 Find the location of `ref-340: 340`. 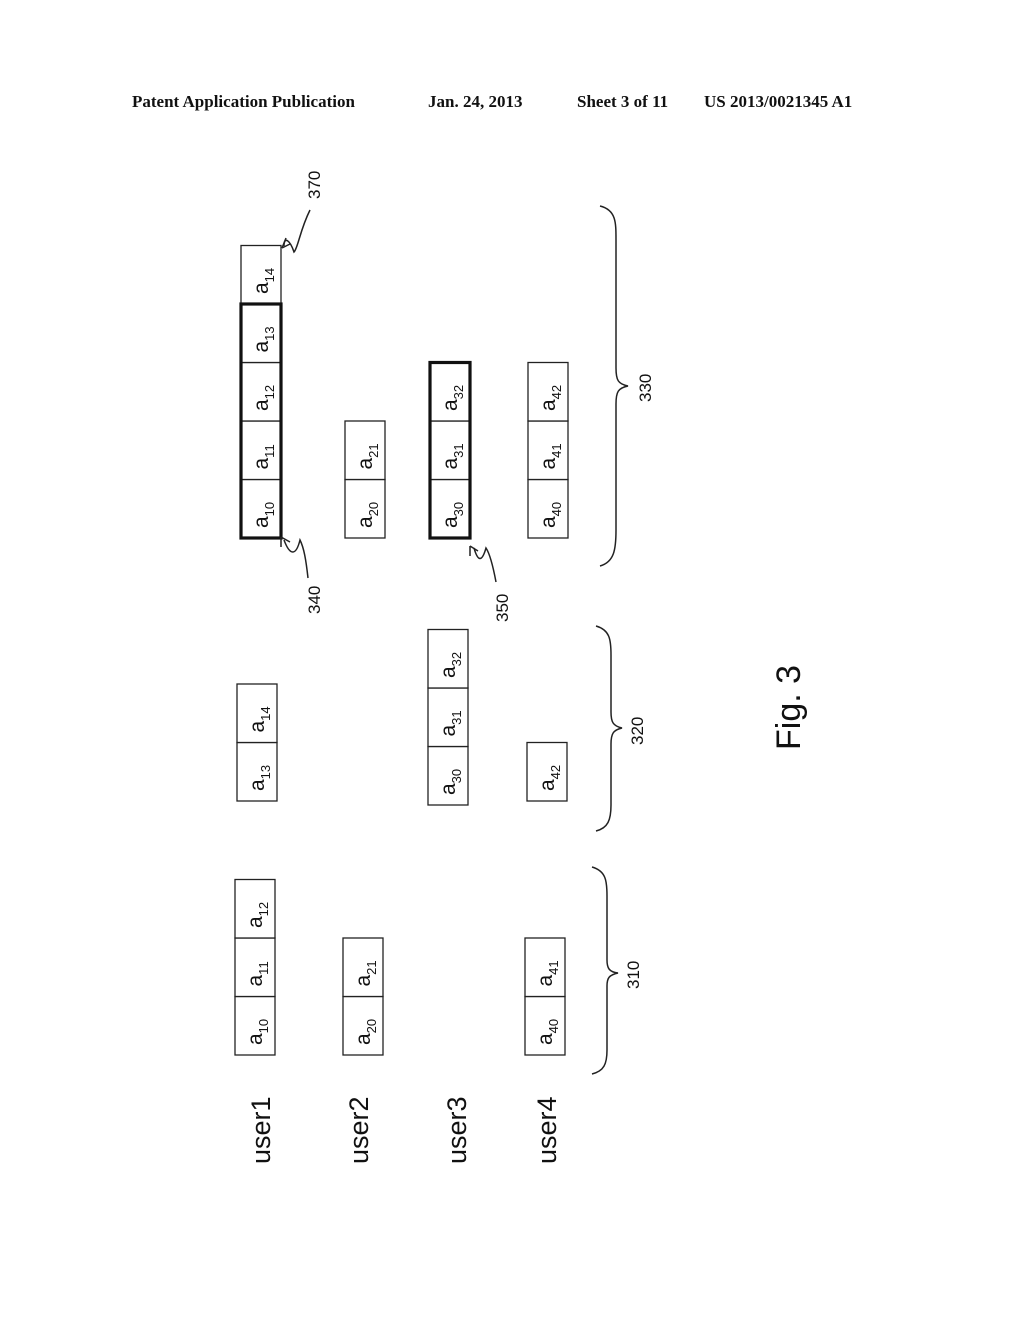

ref-340: 340 is located at coordinates (314, 600).